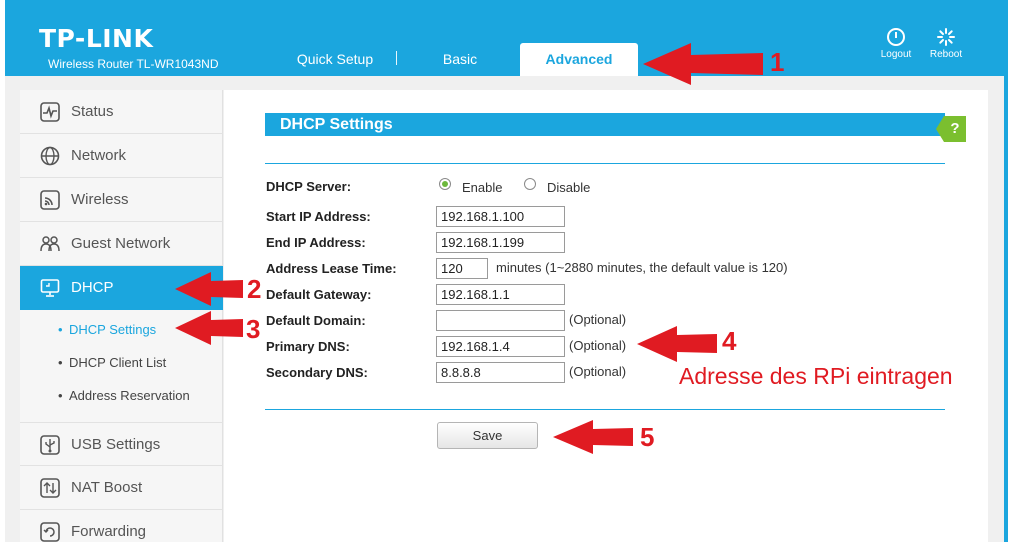 The width and height of the screenshot is (1014, 542). What do you see at coordinates (569, 187) in the screenshot?
I see `disable-label: Disable` at bounding box center [569, 187].